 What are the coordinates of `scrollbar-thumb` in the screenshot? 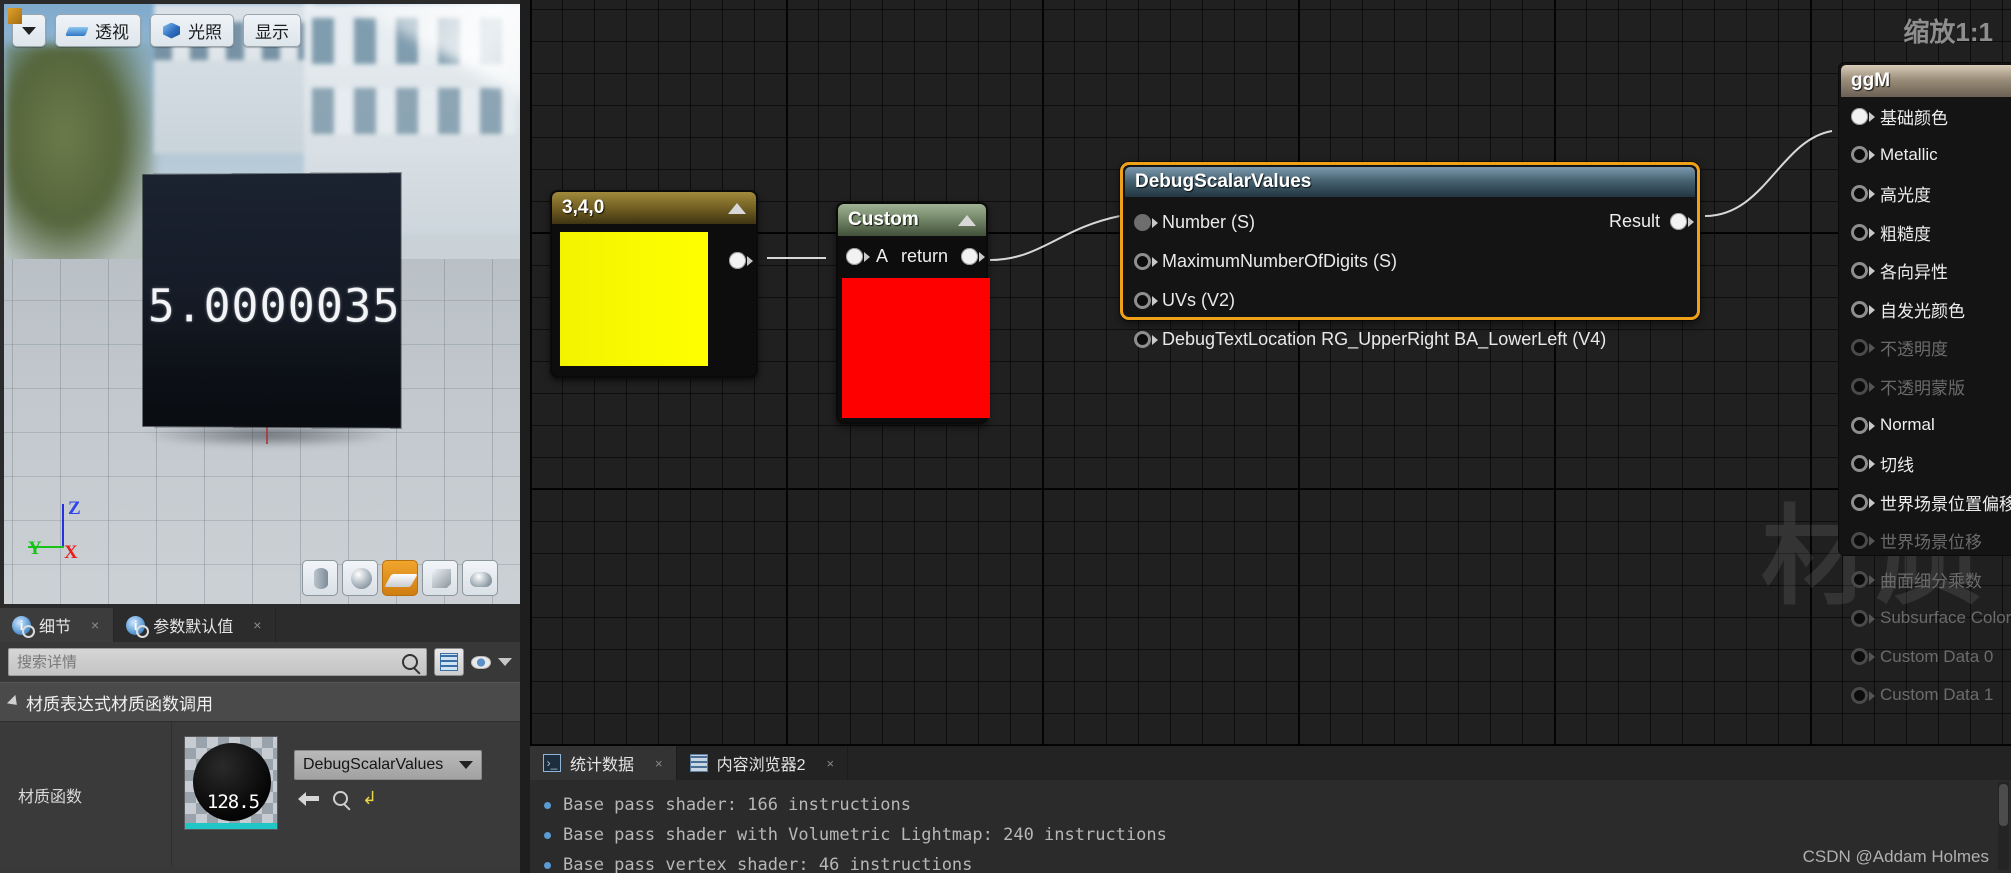 It's located at (2003, 805).